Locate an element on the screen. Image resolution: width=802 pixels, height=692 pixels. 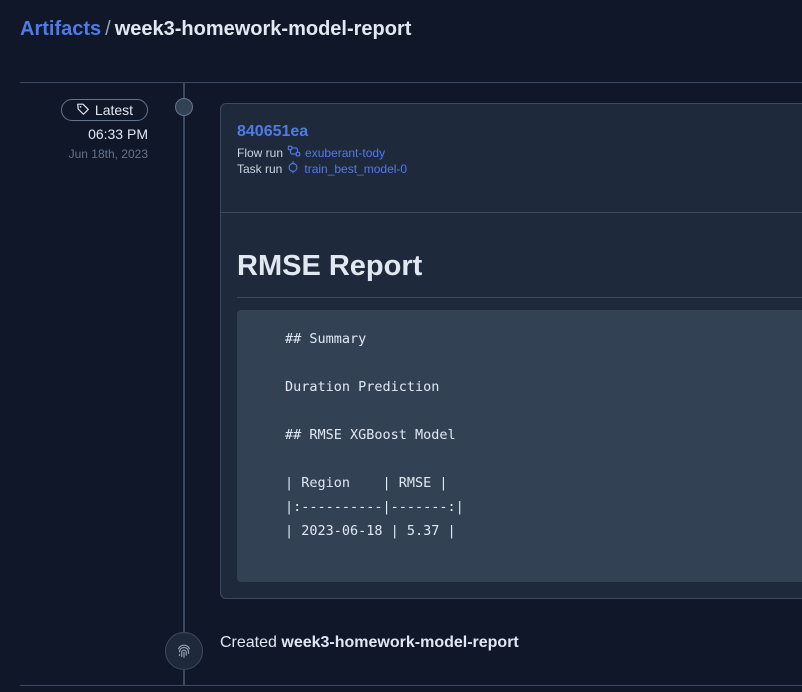
card-divider is located at coordinates (511, 212).